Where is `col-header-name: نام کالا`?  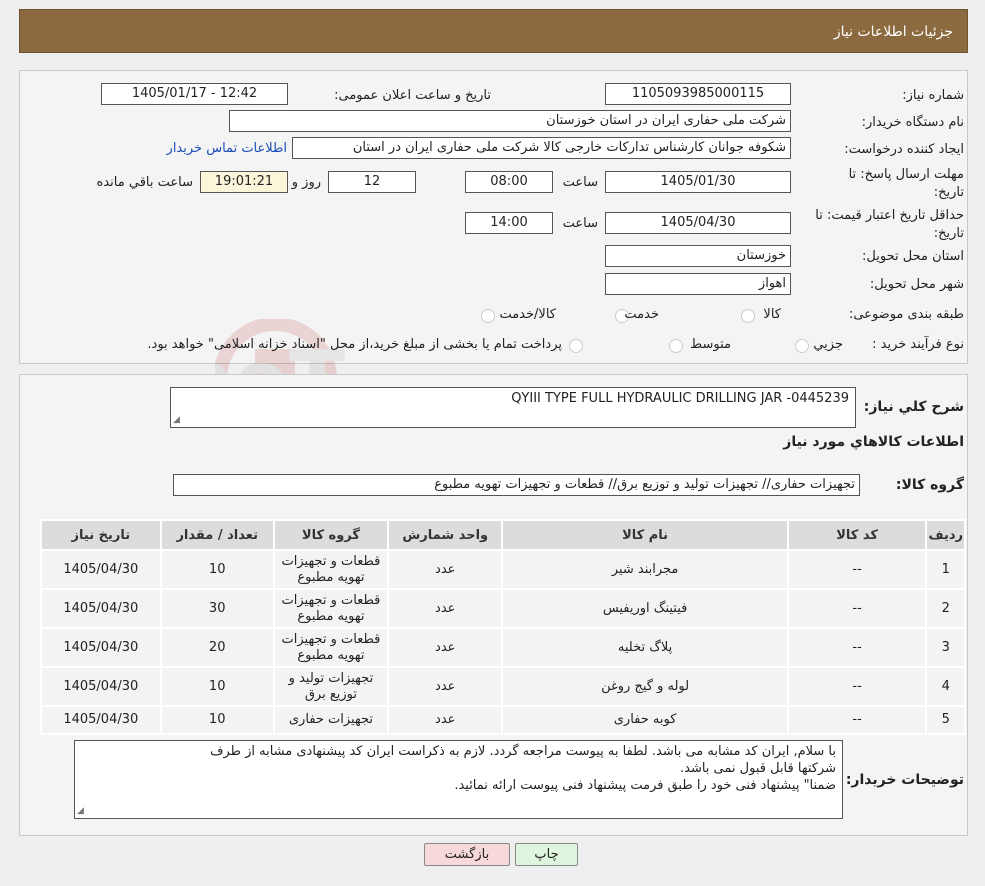 col-header-name: نام کالا is located at coordinates (645, 535).